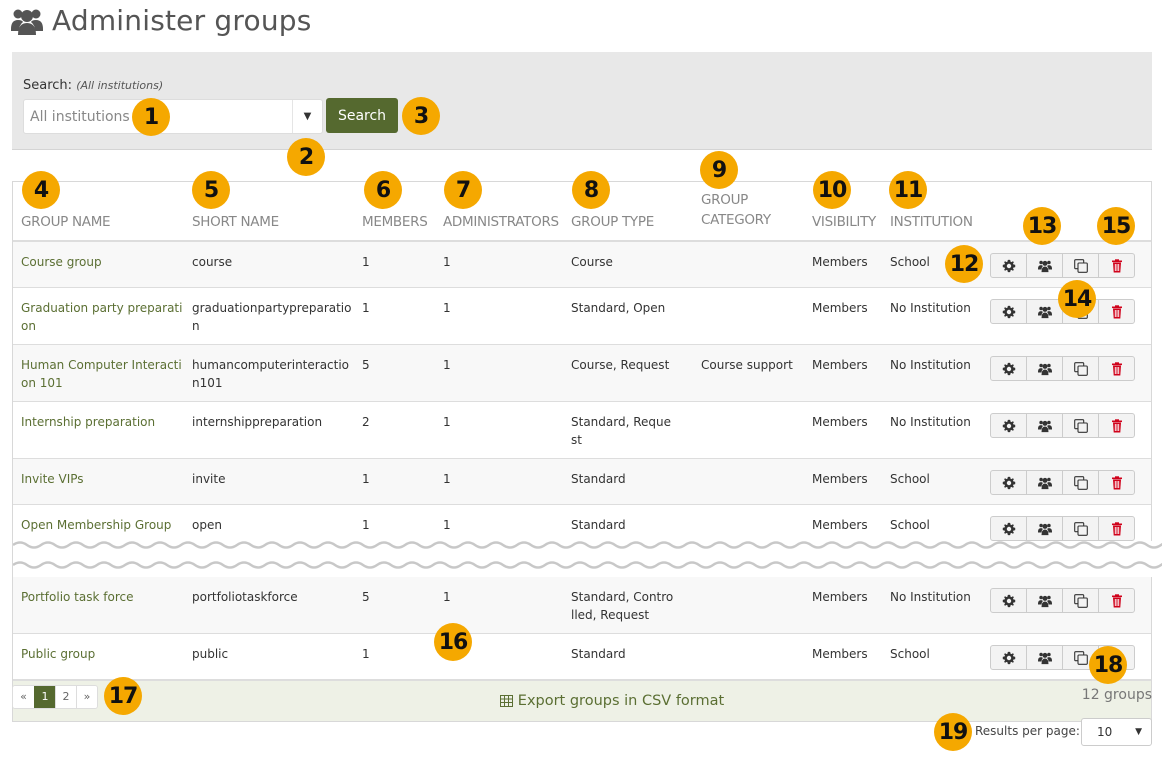 This screenshot has width=1162, height=761. I want to click on column-header-group-category-text: Group category, so click(736, 210).